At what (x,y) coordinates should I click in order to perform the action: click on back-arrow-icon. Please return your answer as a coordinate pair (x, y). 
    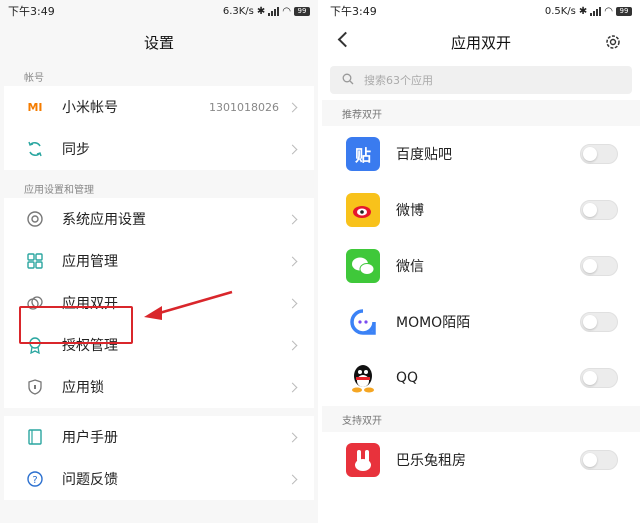
    Looking at the image, I should click on (345, 39).